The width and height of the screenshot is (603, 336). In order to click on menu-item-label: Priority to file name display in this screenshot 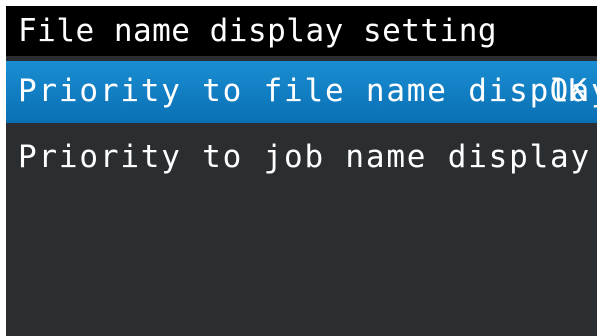, I will do `click(307, 91)`.